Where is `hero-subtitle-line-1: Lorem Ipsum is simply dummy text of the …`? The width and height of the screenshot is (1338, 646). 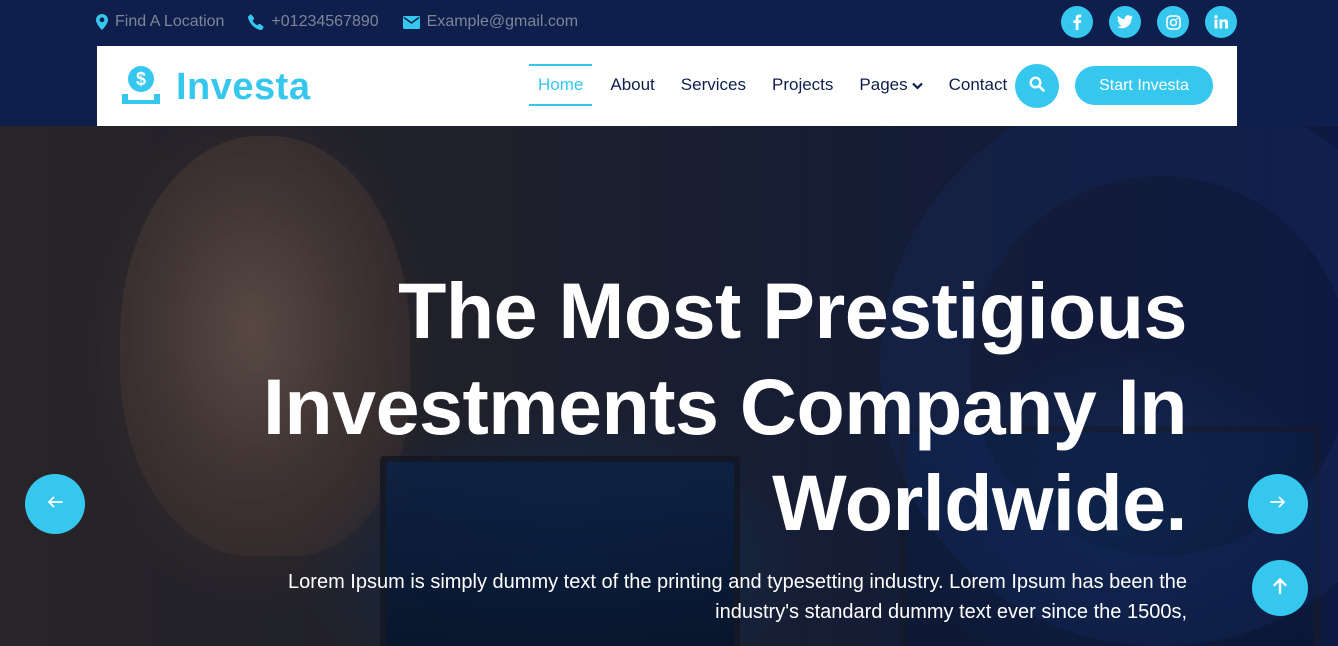 hero-subtitle-line-1: Lorem Ipsum is simply dummy text of the … is located at coordinates (737, 582).